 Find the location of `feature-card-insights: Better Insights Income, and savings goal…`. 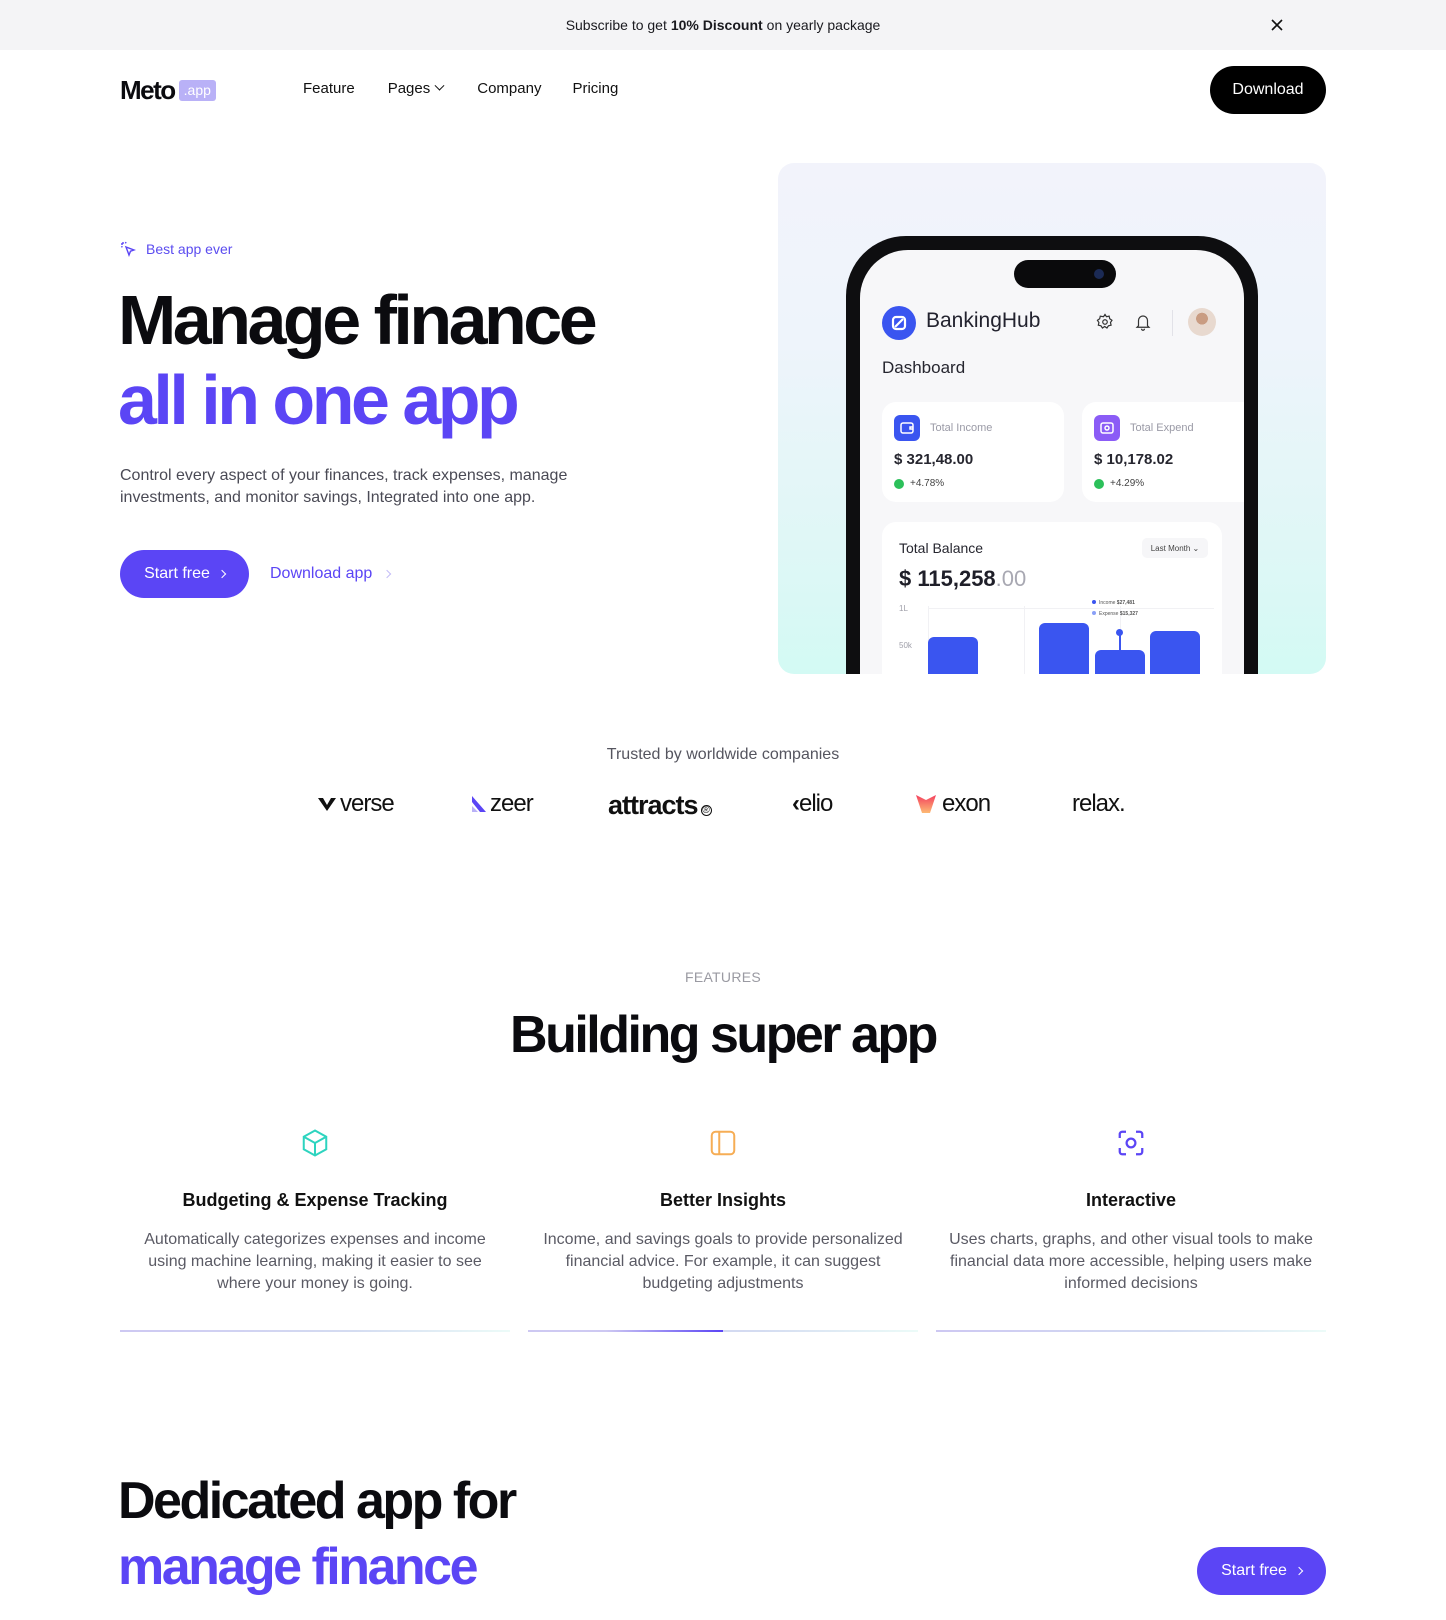

feature-card-insights: Better Insights Income, and savings goal… is located at coordinates (723, 1230).